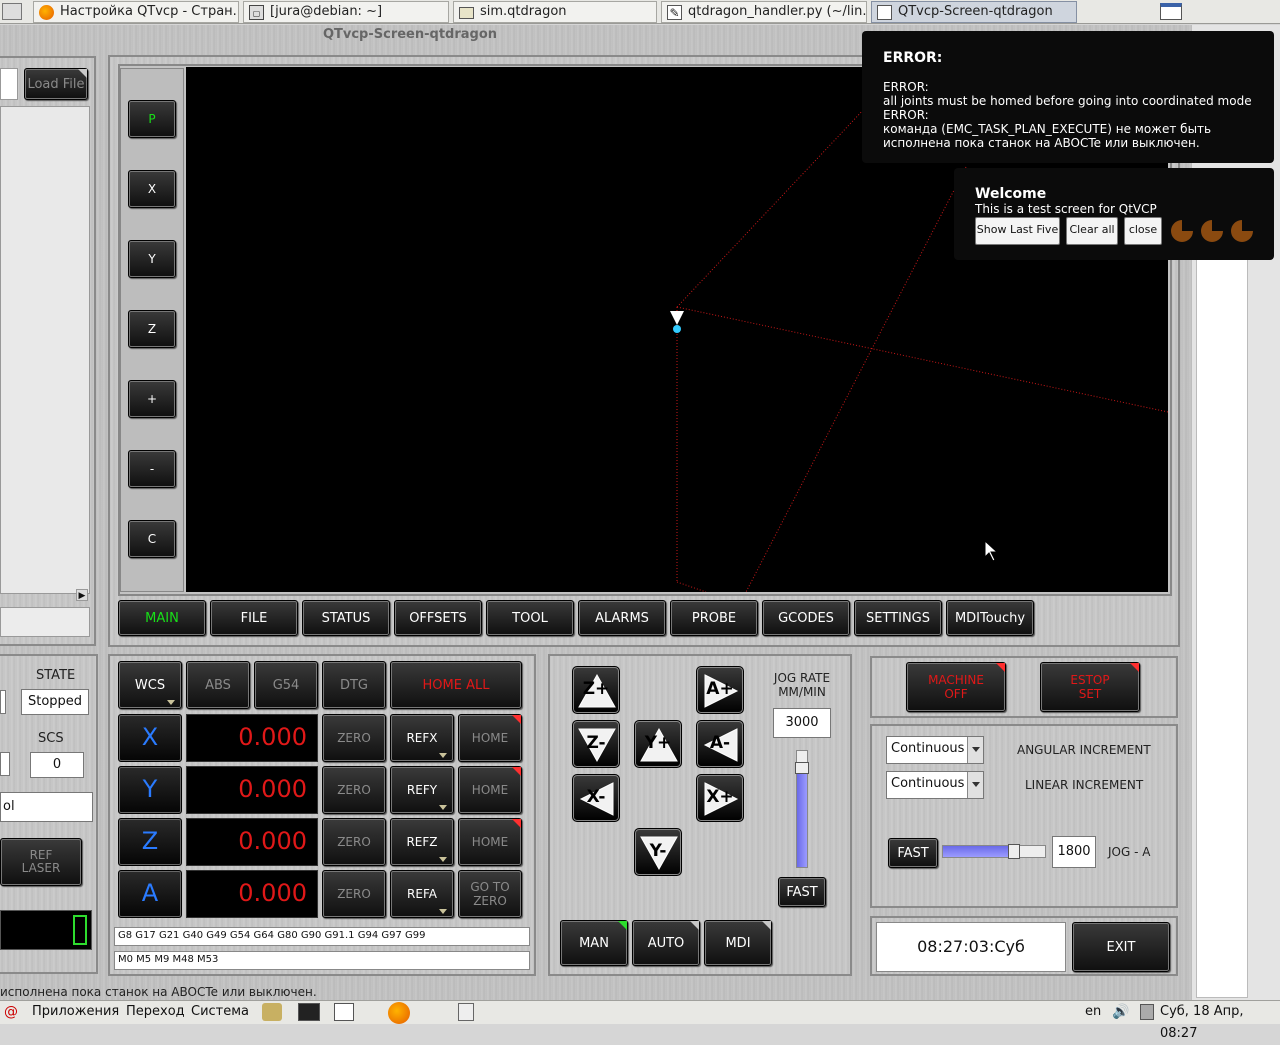  What do you see at coordinates (12, 11) in the screenshot?
I see `show-desktop-icon` at bounding box center [12, 11].